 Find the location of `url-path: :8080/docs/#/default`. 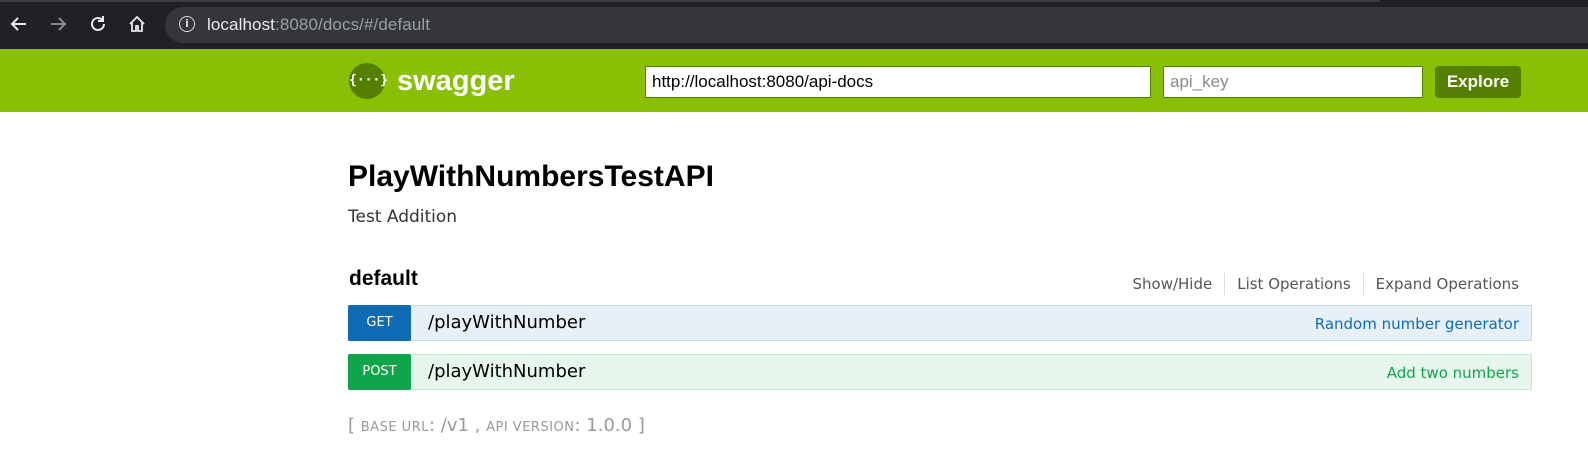

url-path: :8080/docs/#/default is located at coordinates (353, 24).